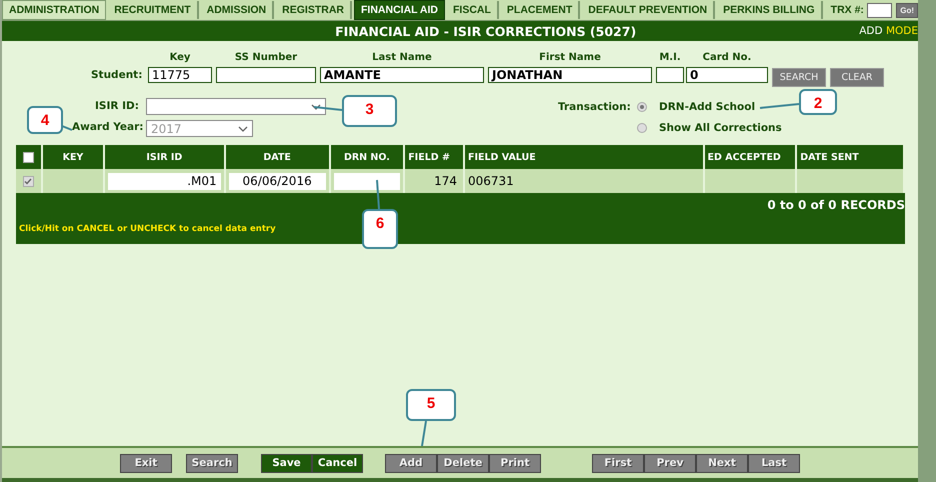 Image resolution: width=936 pixels, height=482 pixels. Describe the element at coordinates (431, 405) in the screenshot. I see `callout: 5` at that location.